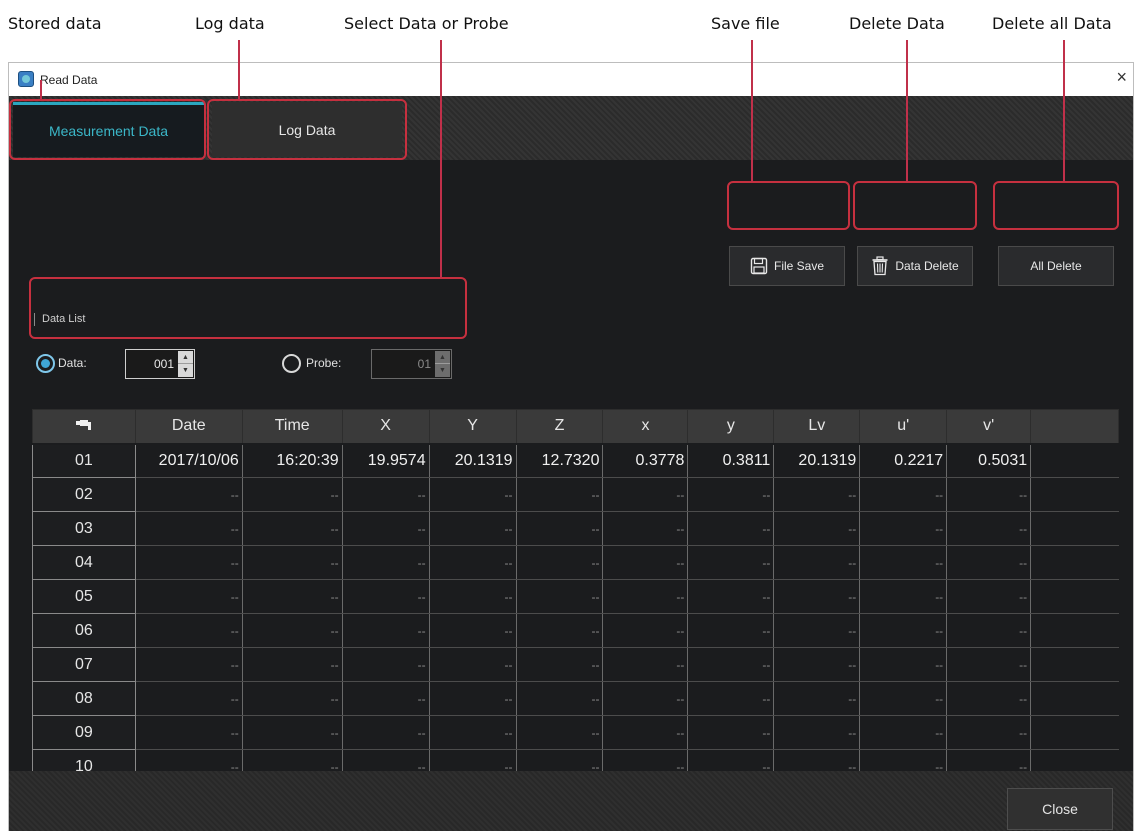 This screenshot has width=1134, height=831. What do you see at coordinates (72, 363) in the screenshot?
I see `data-radio-label: Data:` at bounding box center [72, 363].